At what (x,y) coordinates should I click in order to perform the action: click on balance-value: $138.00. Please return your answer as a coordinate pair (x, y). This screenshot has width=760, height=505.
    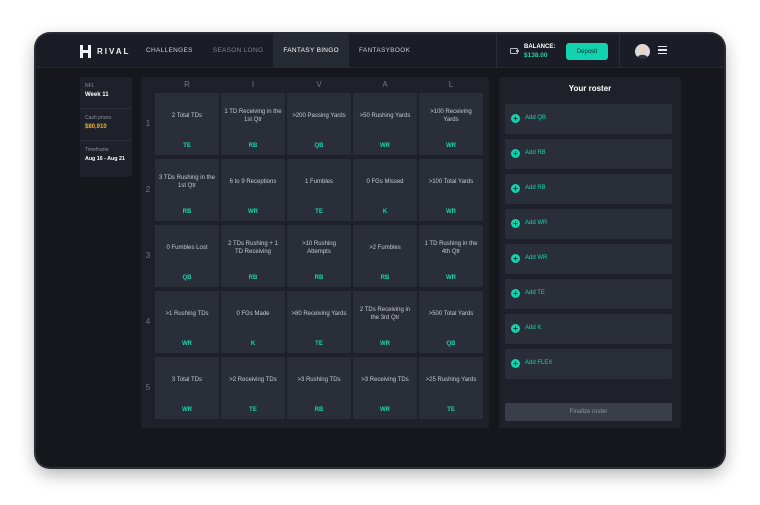
    Looking at the image, I should click on (536, 55).